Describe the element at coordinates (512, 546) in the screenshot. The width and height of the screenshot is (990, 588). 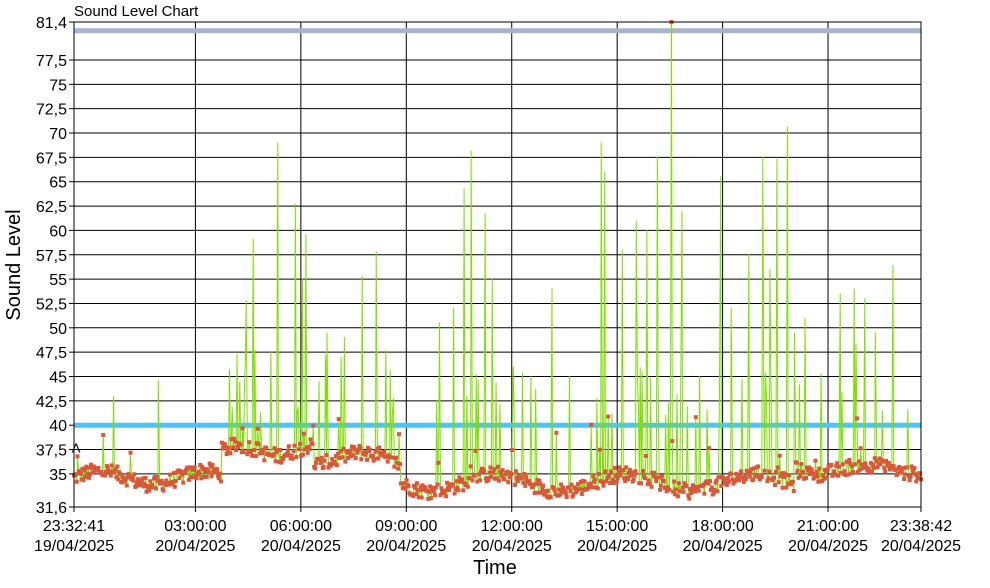
I see `x-tick-date-4: 20/04/2025` at that location.